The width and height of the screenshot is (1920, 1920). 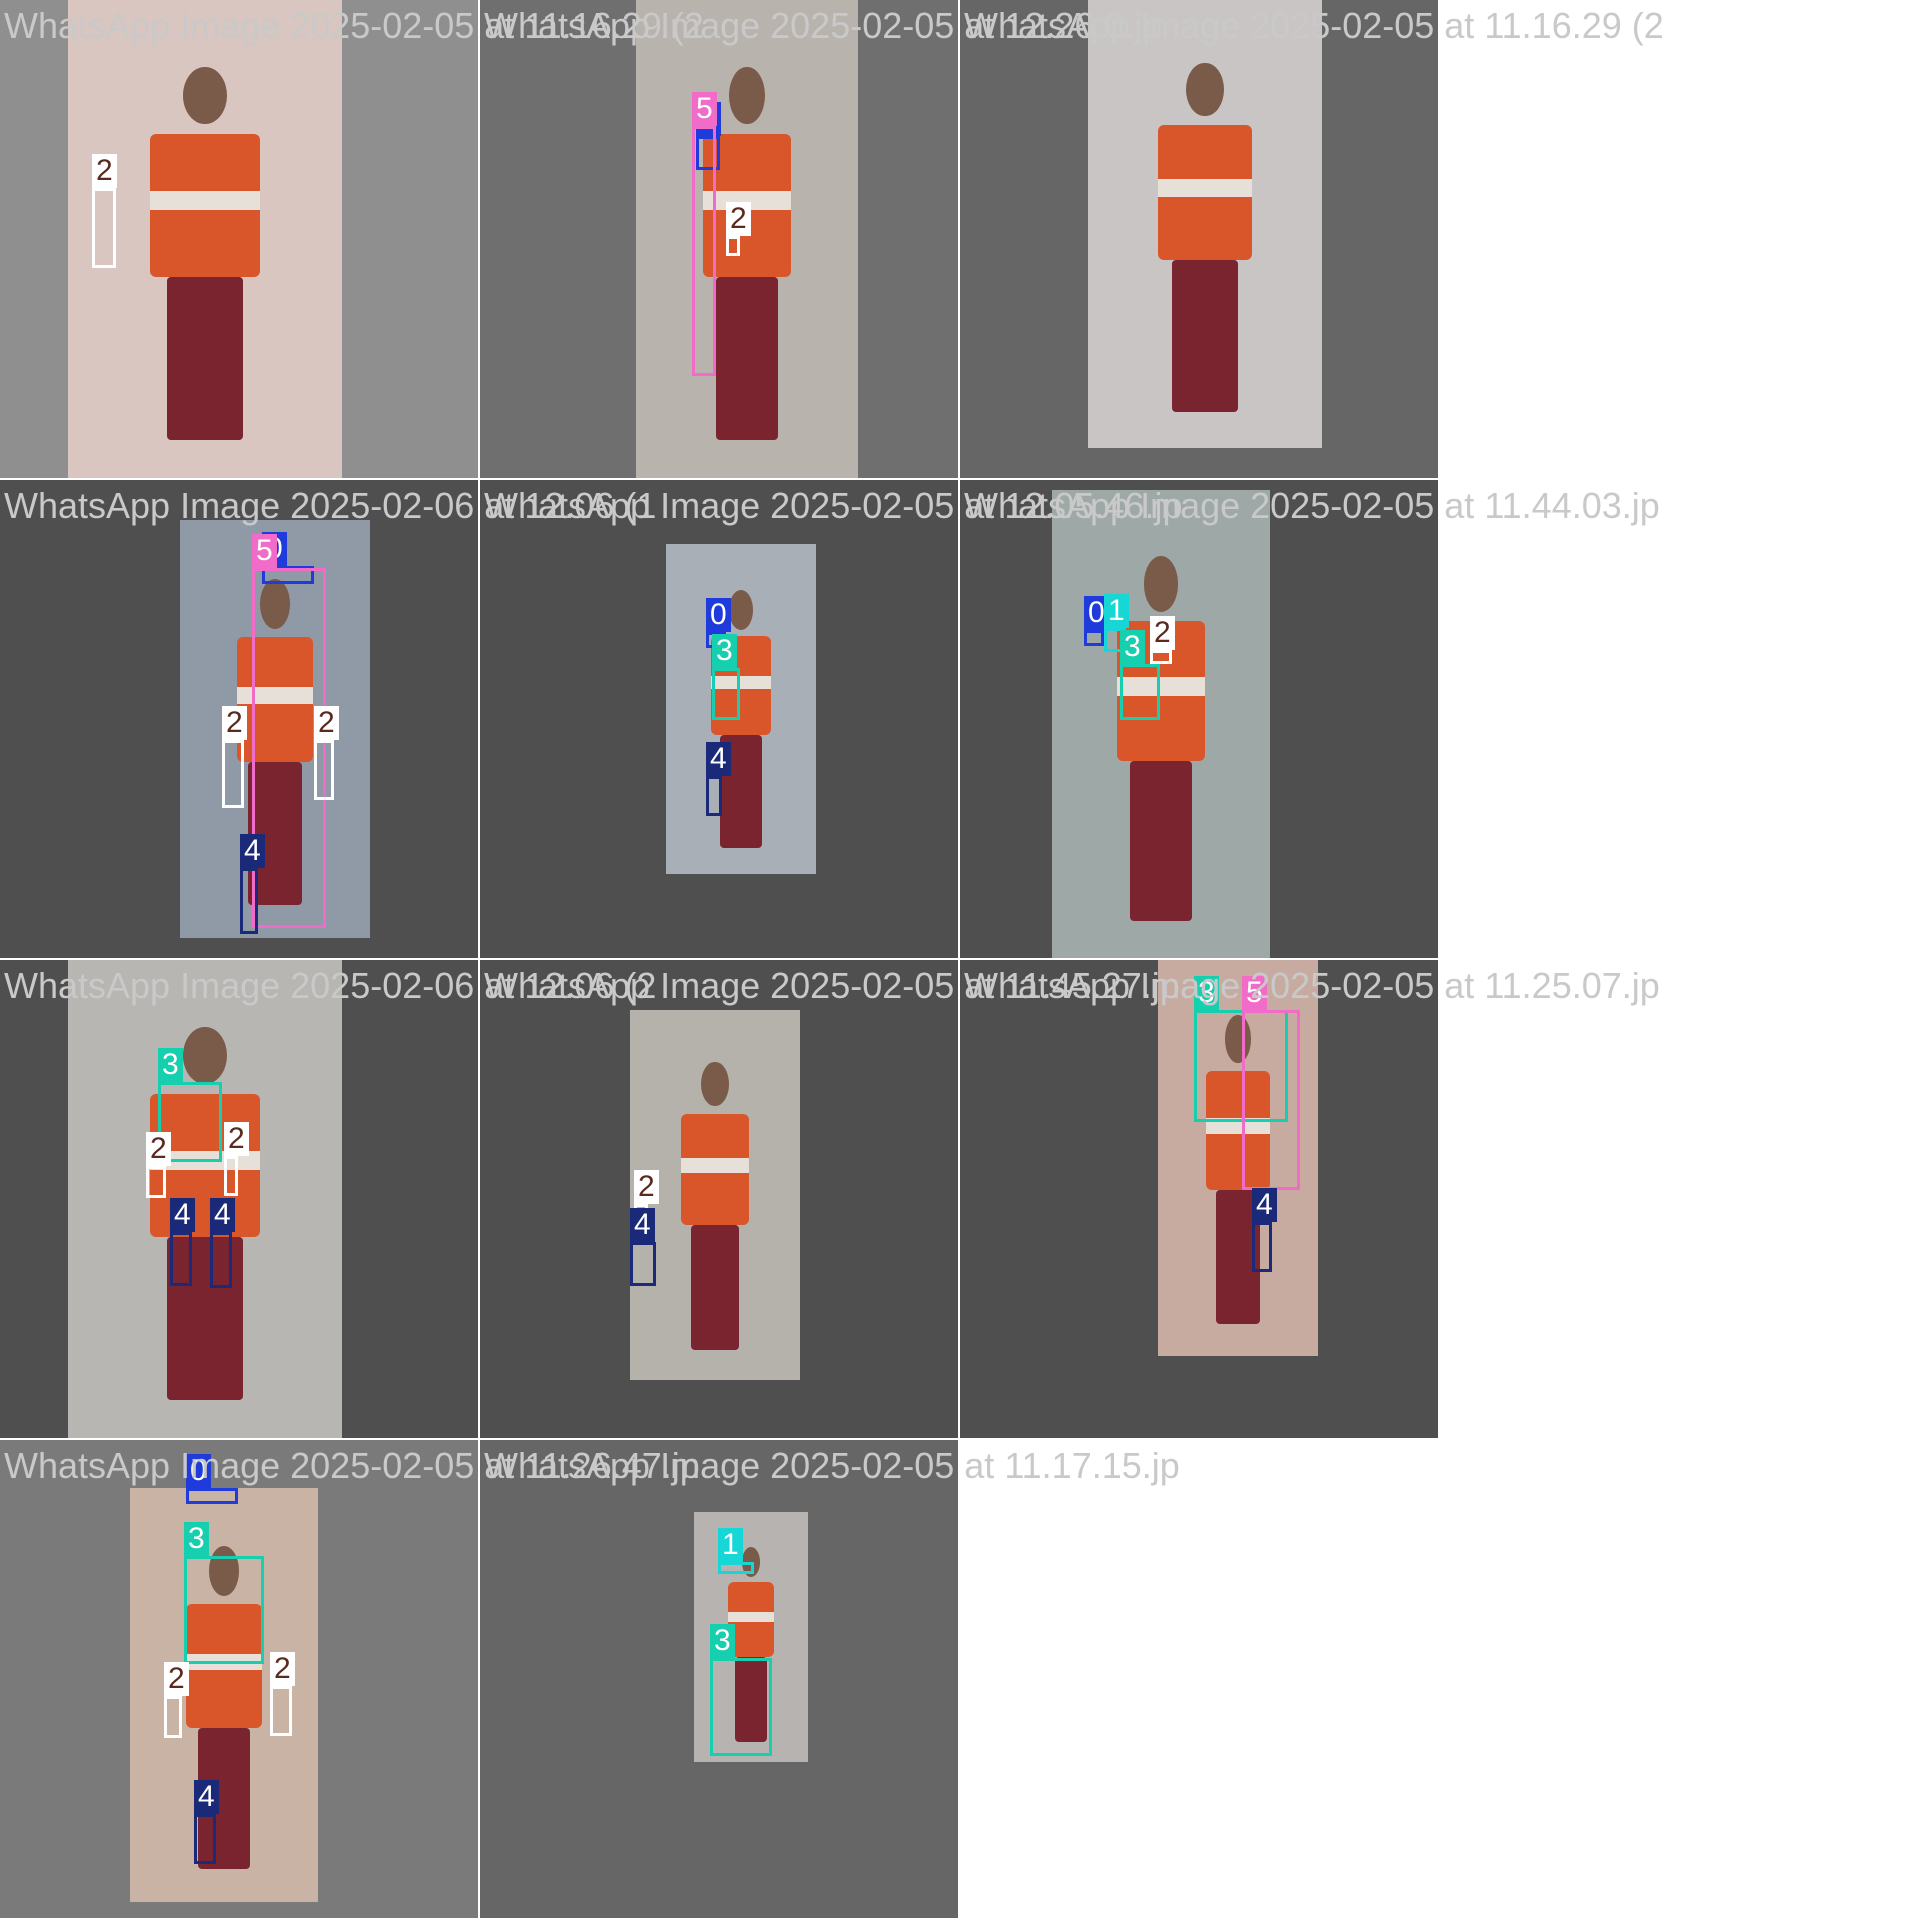 I want to click on image-tile: 0132, so click(x=1199, y=719).